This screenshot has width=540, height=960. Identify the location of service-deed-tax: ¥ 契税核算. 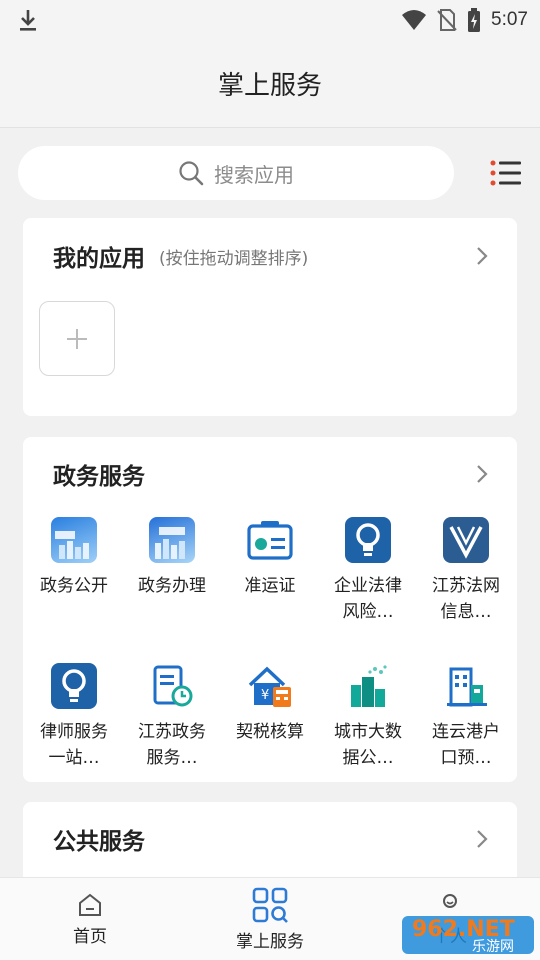
(270, 728).